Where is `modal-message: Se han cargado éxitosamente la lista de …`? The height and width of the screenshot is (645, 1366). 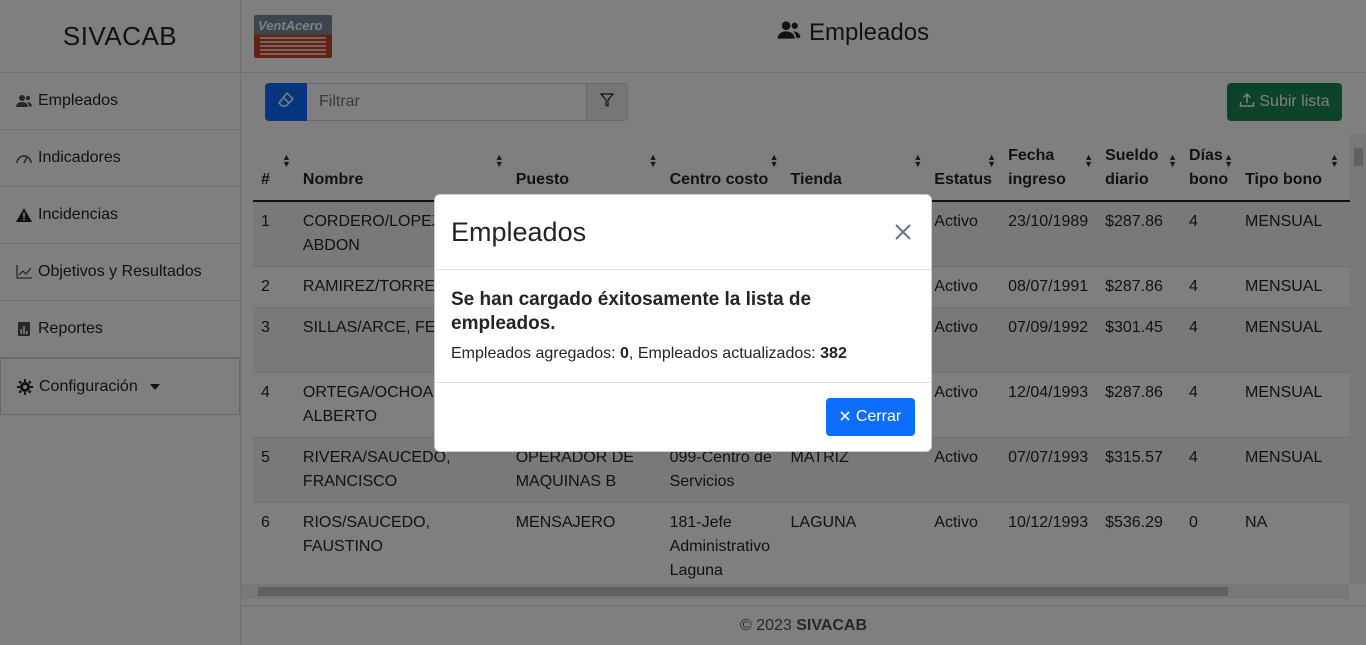
modal-message: Se han cargado éxitosamente la lista de … is located at coordinates (631, 311).